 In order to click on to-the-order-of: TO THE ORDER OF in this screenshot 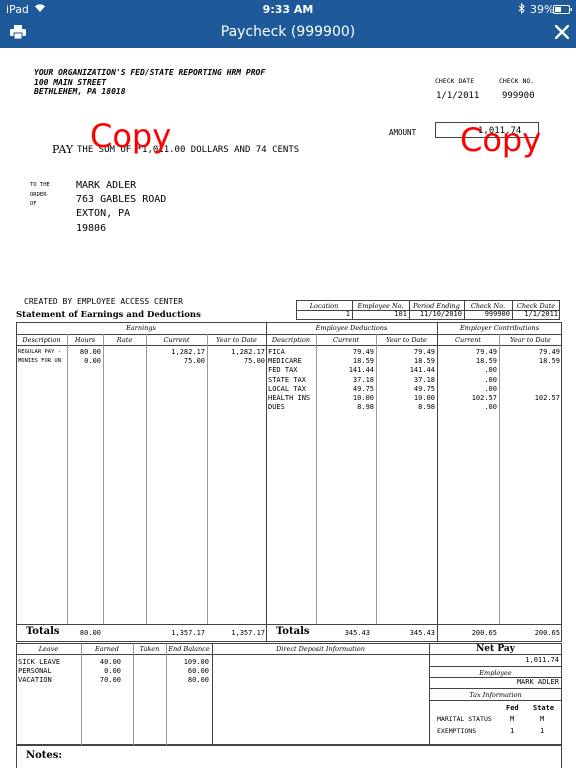, I will do `click(40, 195)`.